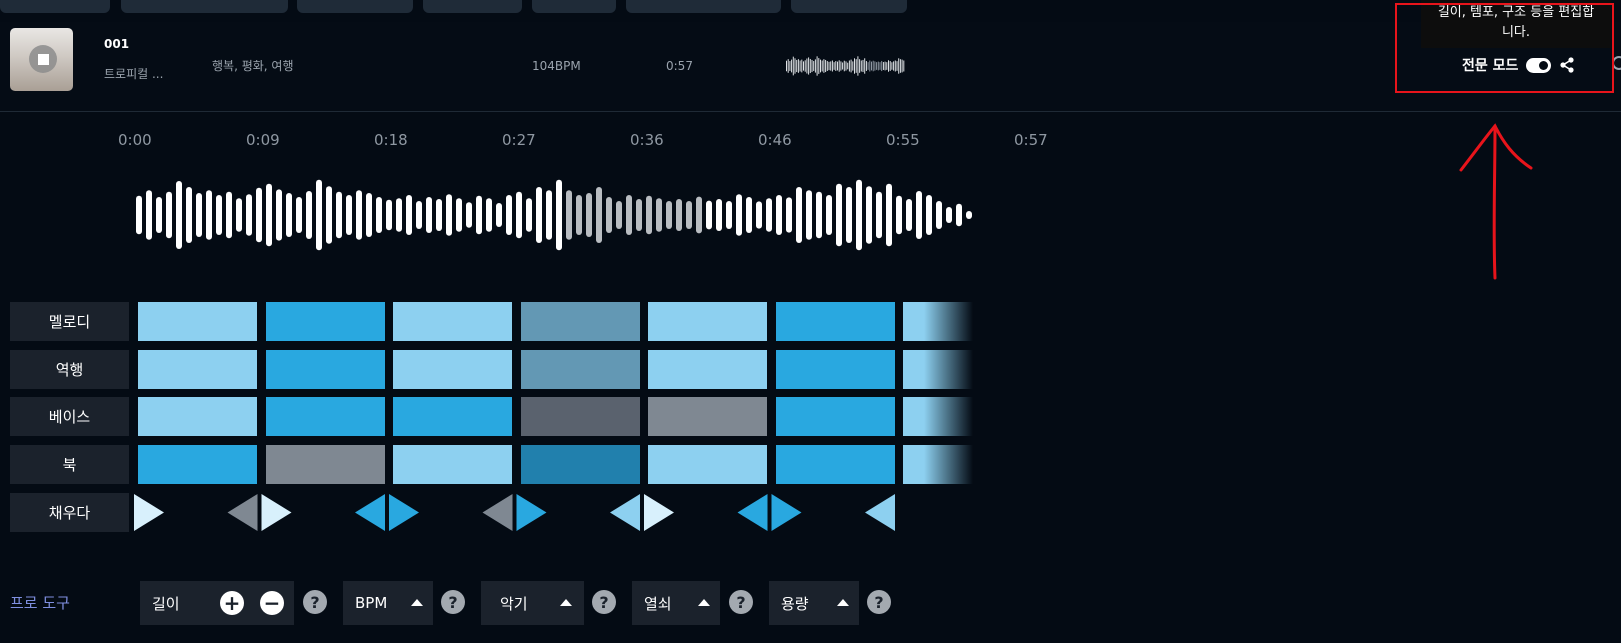  What do you see at coordinates (69, 321) in the screenshot?
I see `grid-row-label: 멜로디` at bounding box center [69, 321].